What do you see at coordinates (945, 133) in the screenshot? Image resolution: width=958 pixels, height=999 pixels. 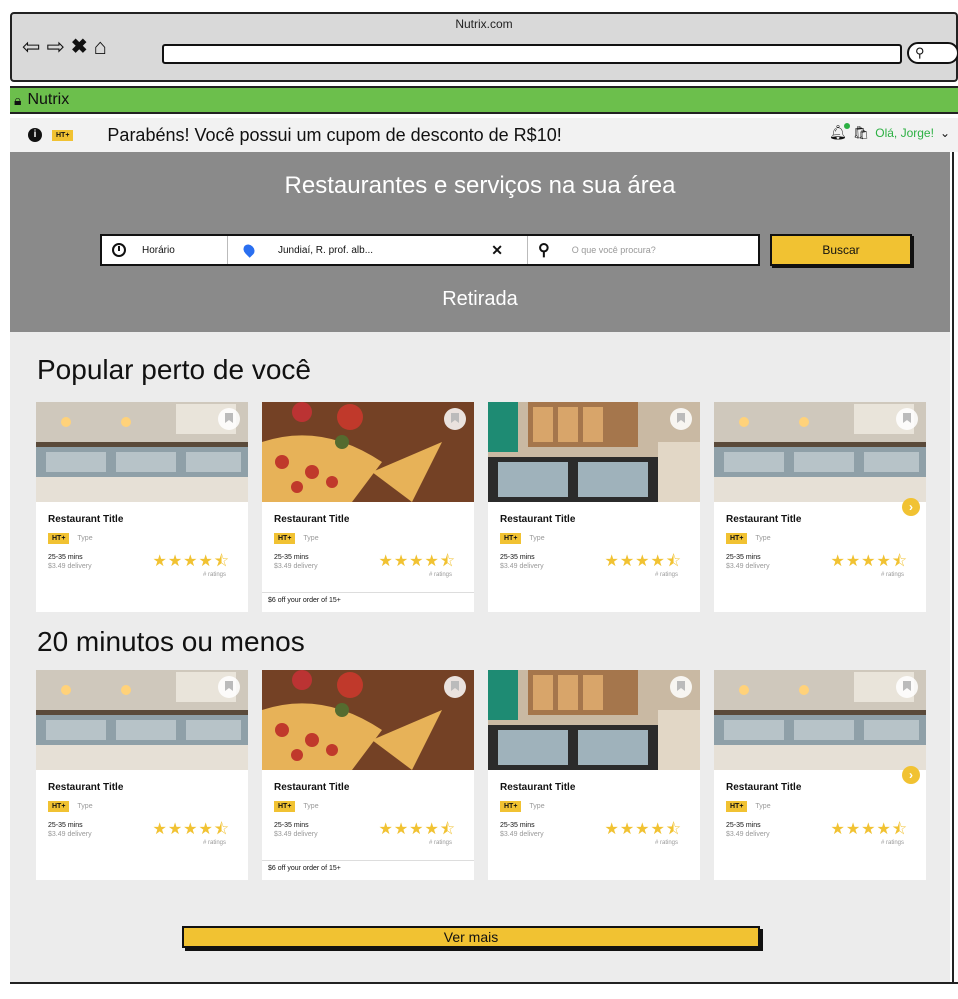 I see `chevron-down-icon: ⌄` at bounding box center [945, 133].